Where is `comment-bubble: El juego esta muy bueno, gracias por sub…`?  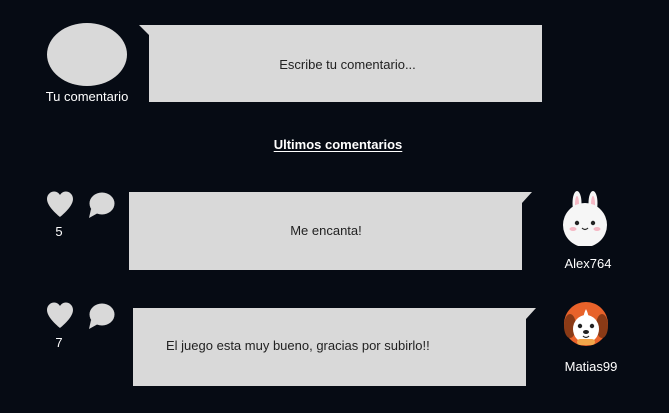 comment-bubble: El juego esta muy bueno, gracias por sub… is located at coordinates (334, 347).